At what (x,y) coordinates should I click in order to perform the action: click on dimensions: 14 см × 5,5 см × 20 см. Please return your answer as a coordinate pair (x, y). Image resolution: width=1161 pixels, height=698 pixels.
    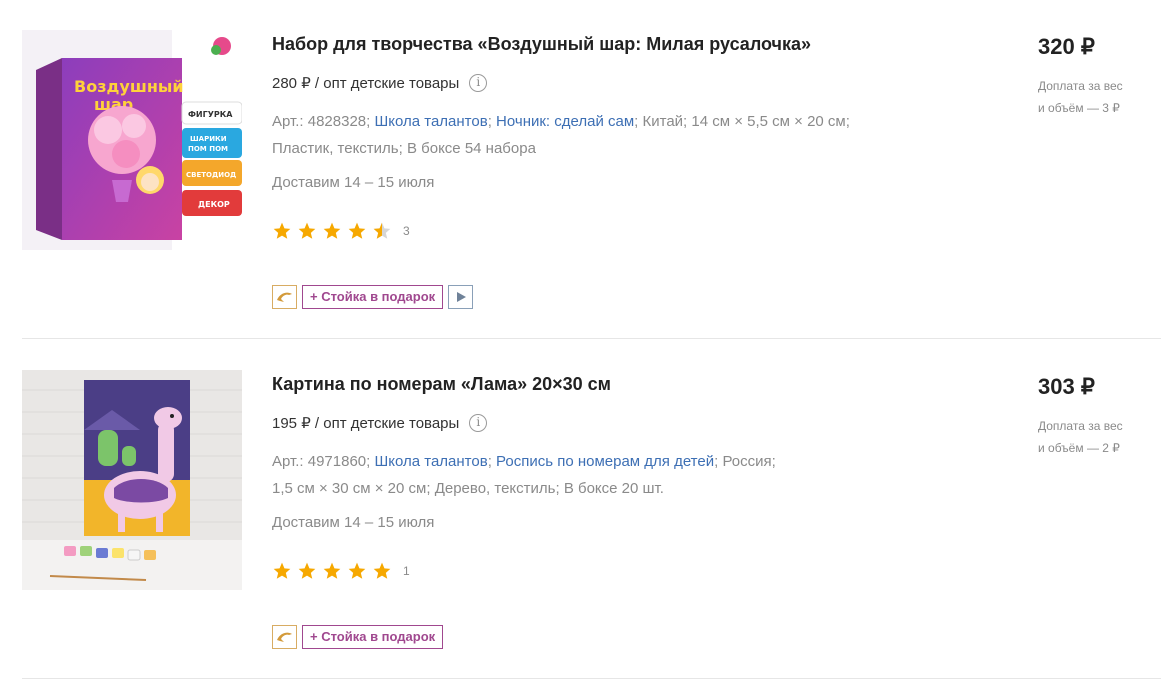
    Looking at the image, I should click on (768, 121).